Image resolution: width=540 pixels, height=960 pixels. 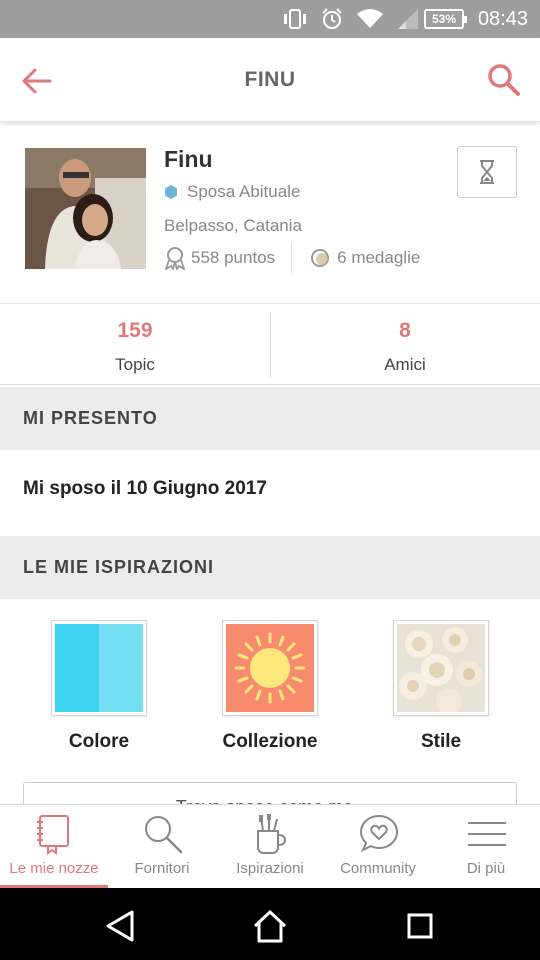 I want to click on color-swatch, so click(x=99, y=668).